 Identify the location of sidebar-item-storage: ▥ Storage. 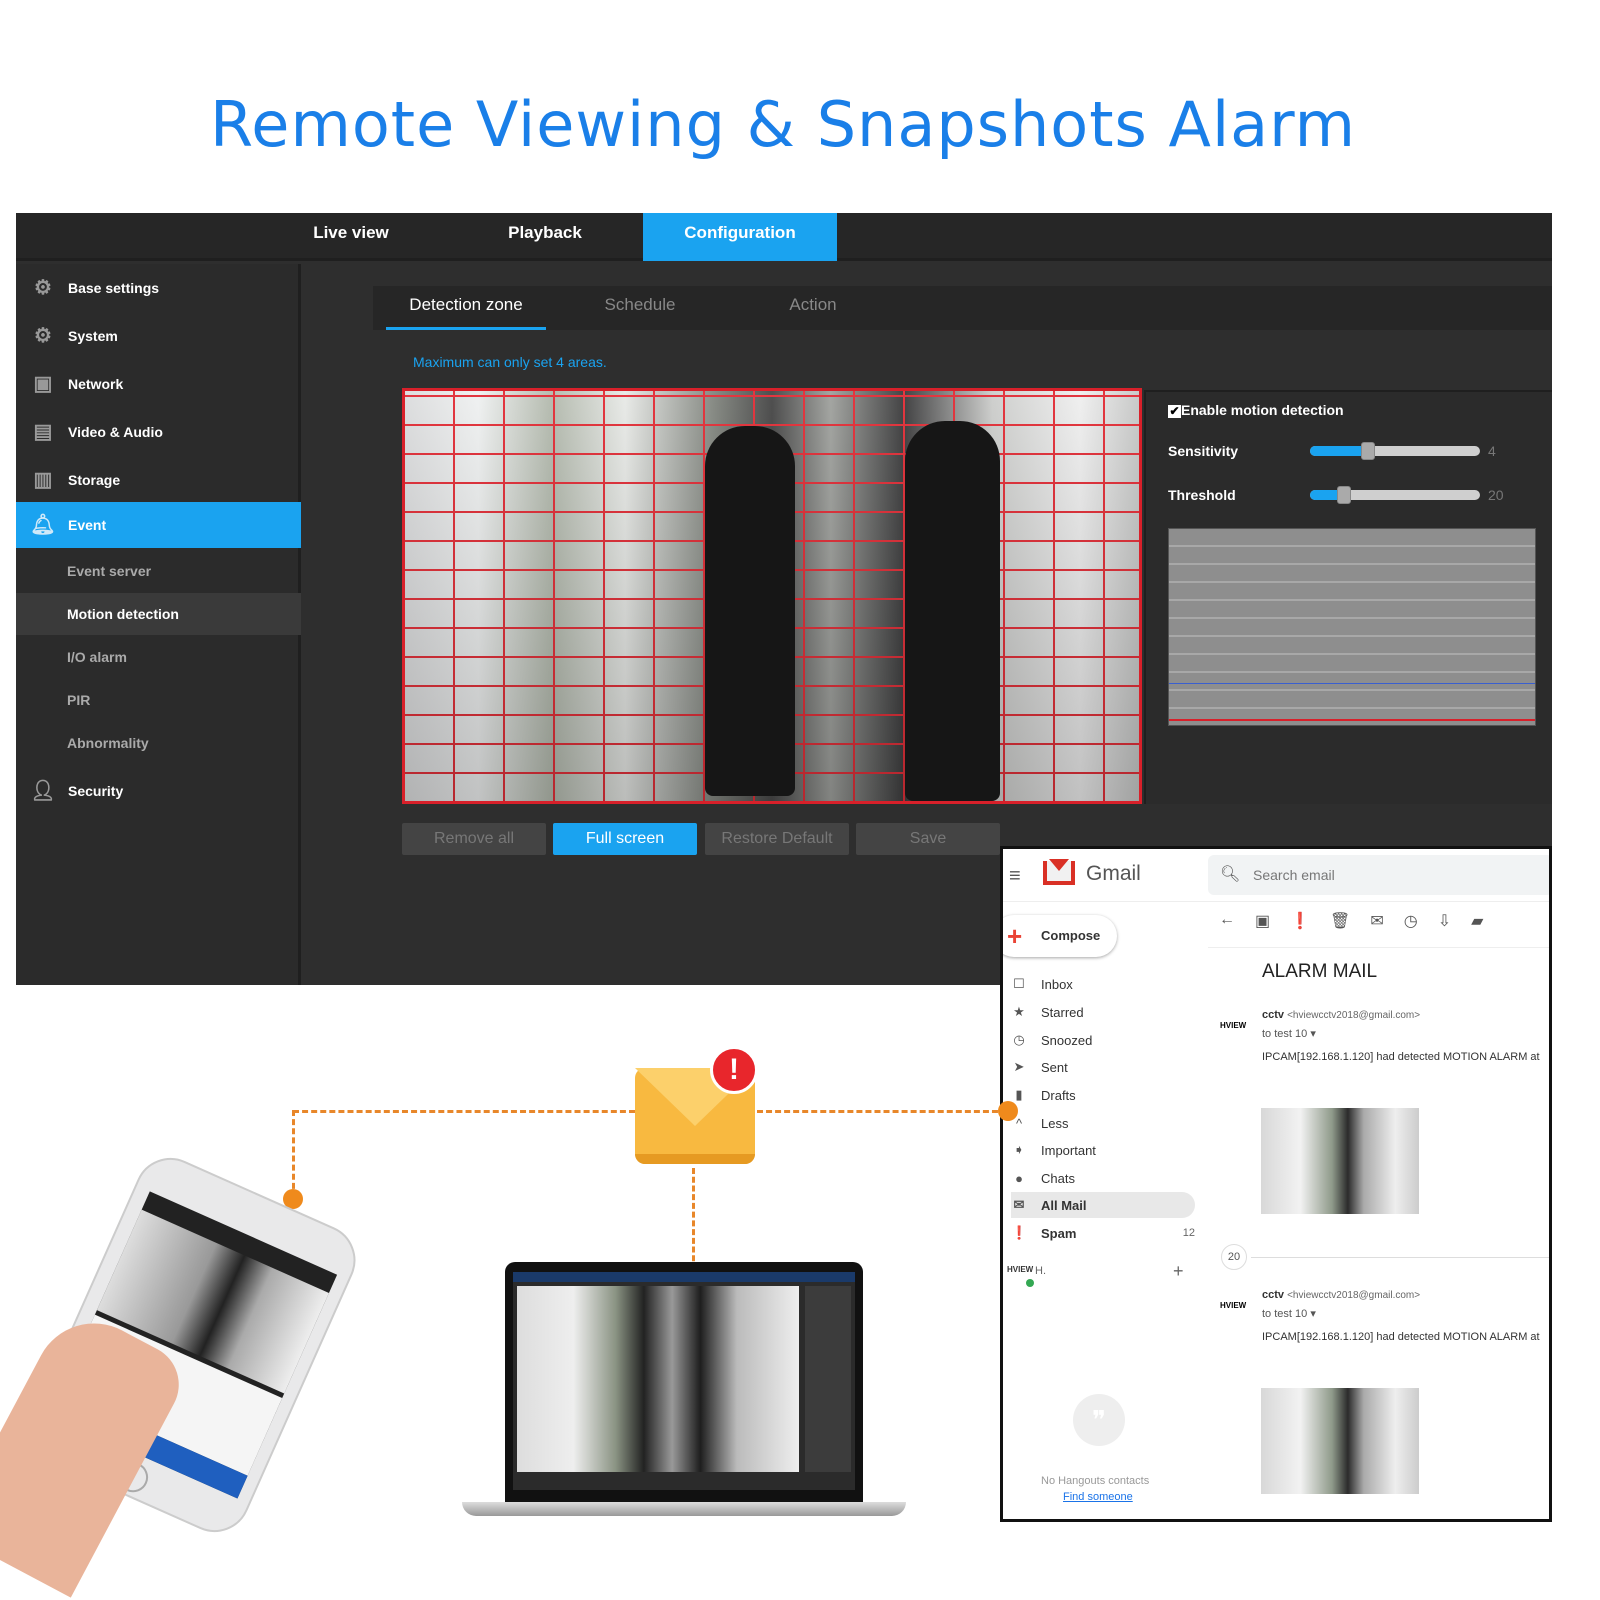
(158, 480).